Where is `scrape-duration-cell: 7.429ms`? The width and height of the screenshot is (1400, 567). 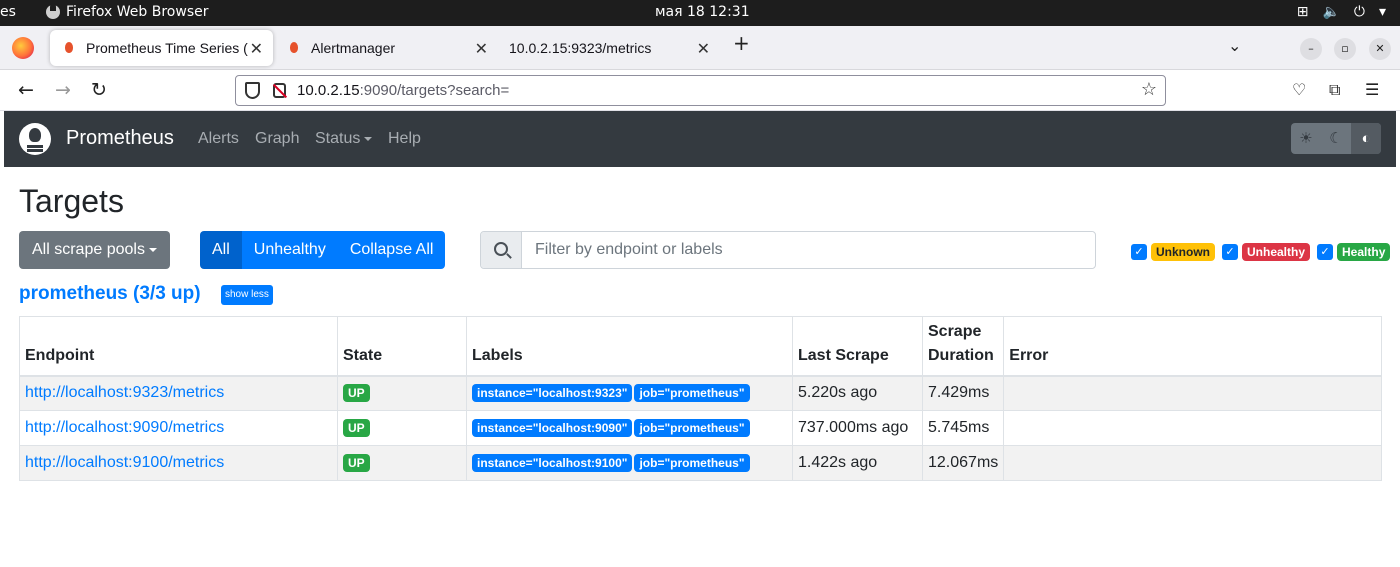
scrape-duration-cell: 7.429ms is located at coordinates (963, 393).